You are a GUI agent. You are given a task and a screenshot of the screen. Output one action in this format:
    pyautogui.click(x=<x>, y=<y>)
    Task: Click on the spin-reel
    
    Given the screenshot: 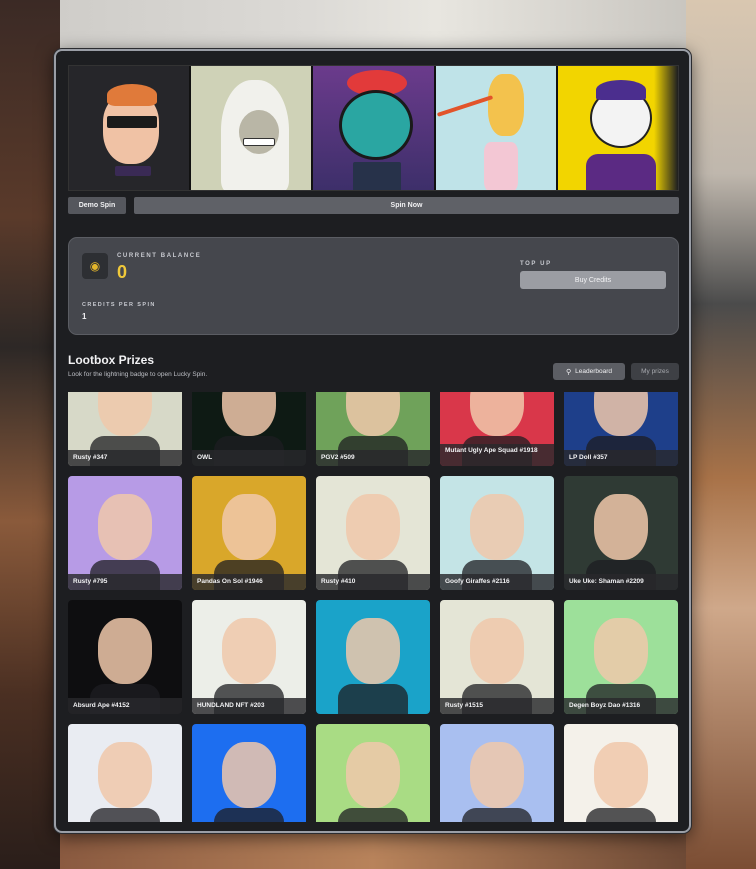 What is the action you would take?
    pyautogui.click(x=373, y=128)
    